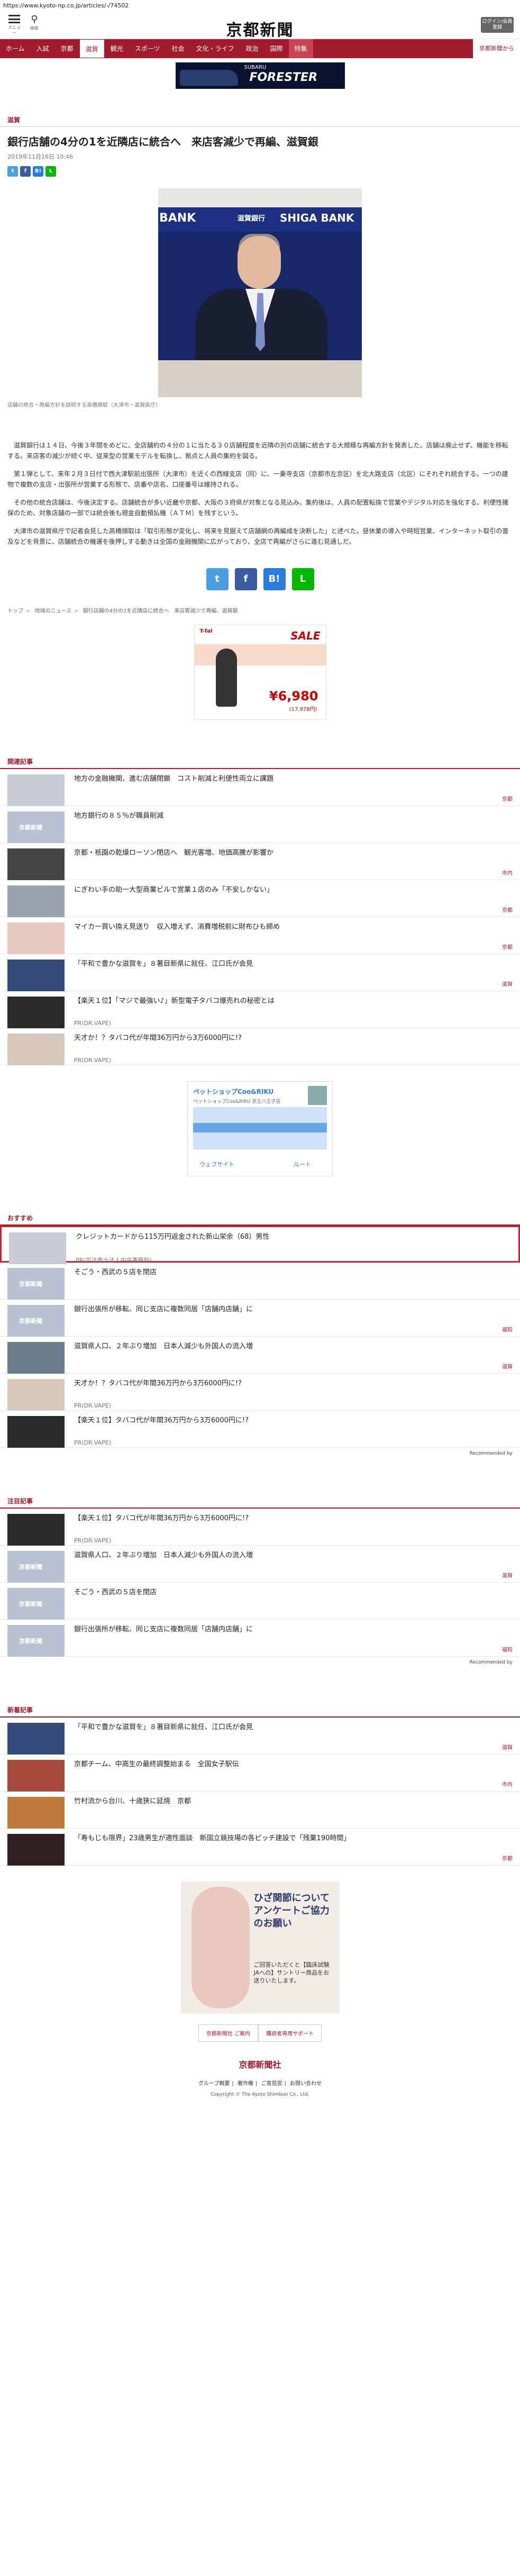 This screenshot has width=520, height=2576. What do you see at coordinates (260, 75) in the screenshot?
I see `top-banner-ad: SUBARU FORESTER` at bounding box center [260, 75].